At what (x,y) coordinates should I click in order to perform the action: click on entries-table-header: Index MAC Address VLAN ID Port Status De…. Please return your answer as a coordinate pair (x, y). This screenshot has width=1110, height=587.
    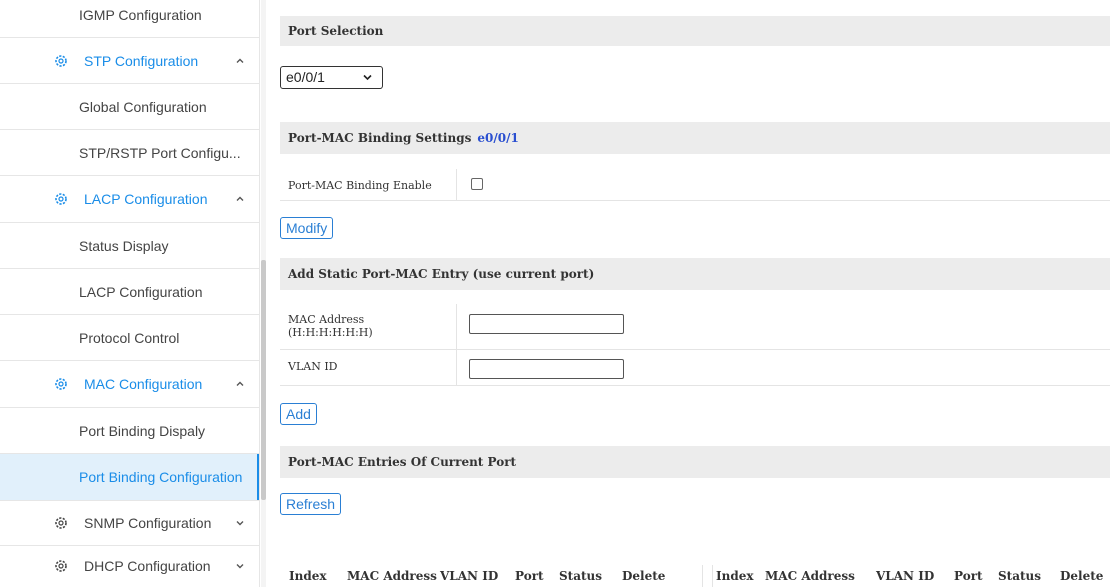
    Looking at the image, I should click on (695, 576).